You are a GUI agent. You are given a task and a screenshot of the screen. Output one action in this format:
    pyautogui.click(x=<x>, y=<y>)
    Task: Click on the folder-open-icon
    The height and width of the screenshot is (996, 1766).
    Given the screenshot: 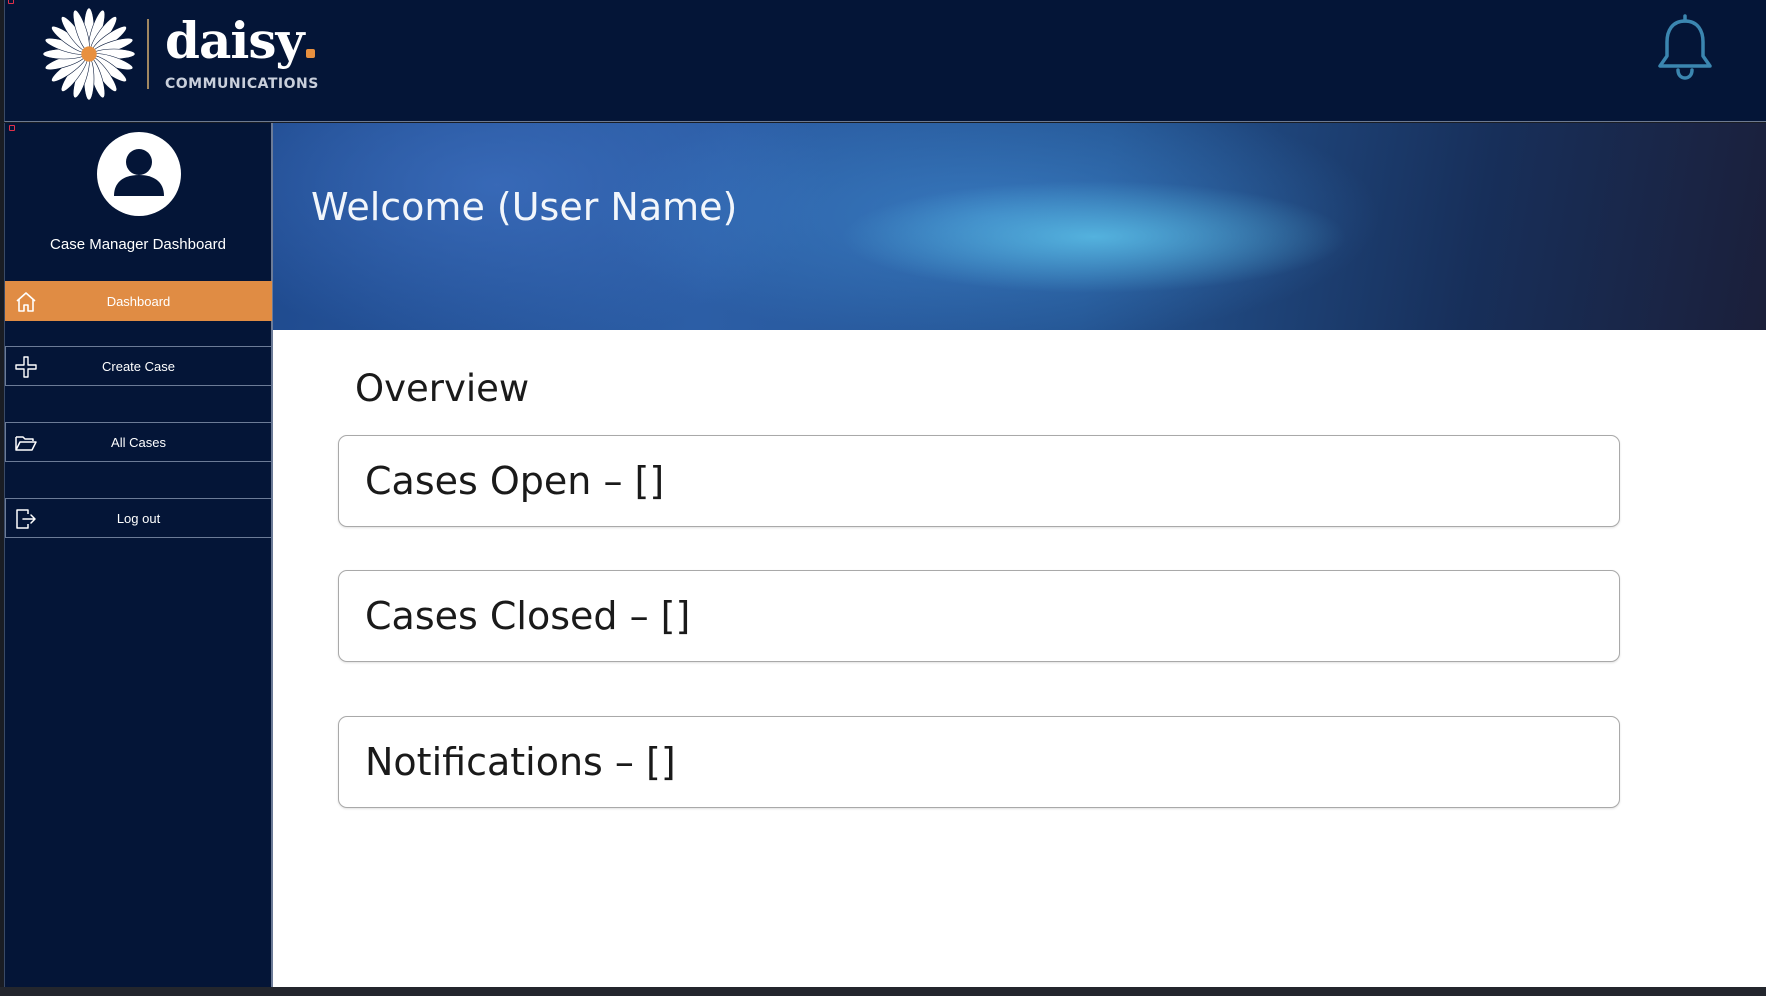 What is the action you would take?
    pyautogui.click(x=26, y=443)
    